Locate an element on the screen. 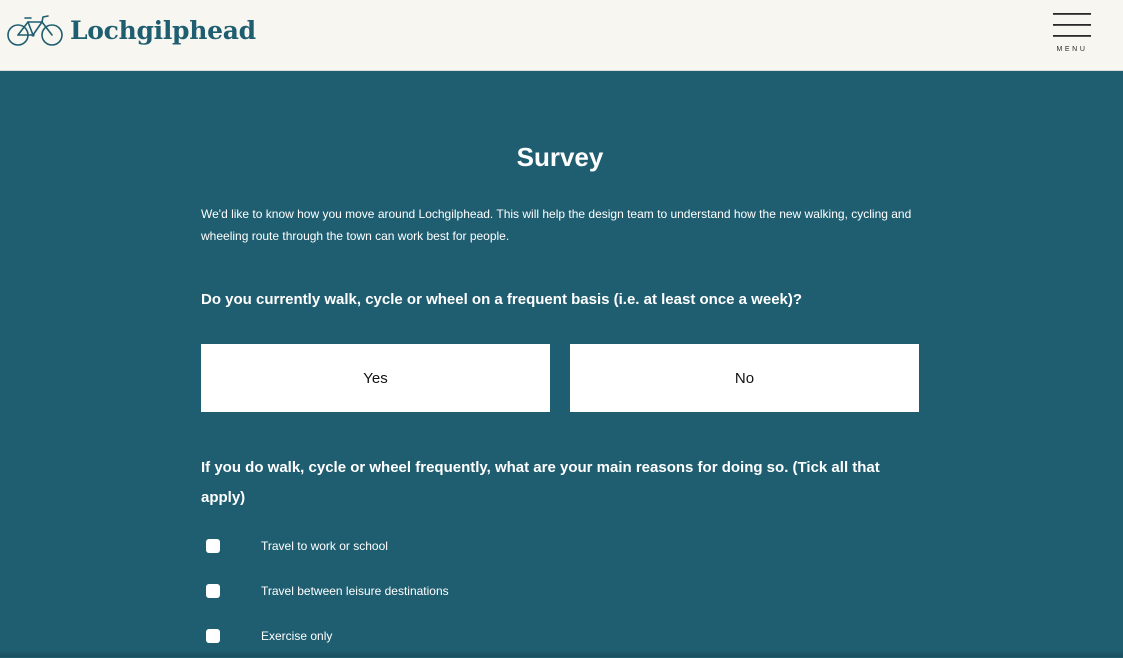 The width and height of the screenshot is (1123, 658). site-name: Lochgilphead is located at coordinates (163, 30).